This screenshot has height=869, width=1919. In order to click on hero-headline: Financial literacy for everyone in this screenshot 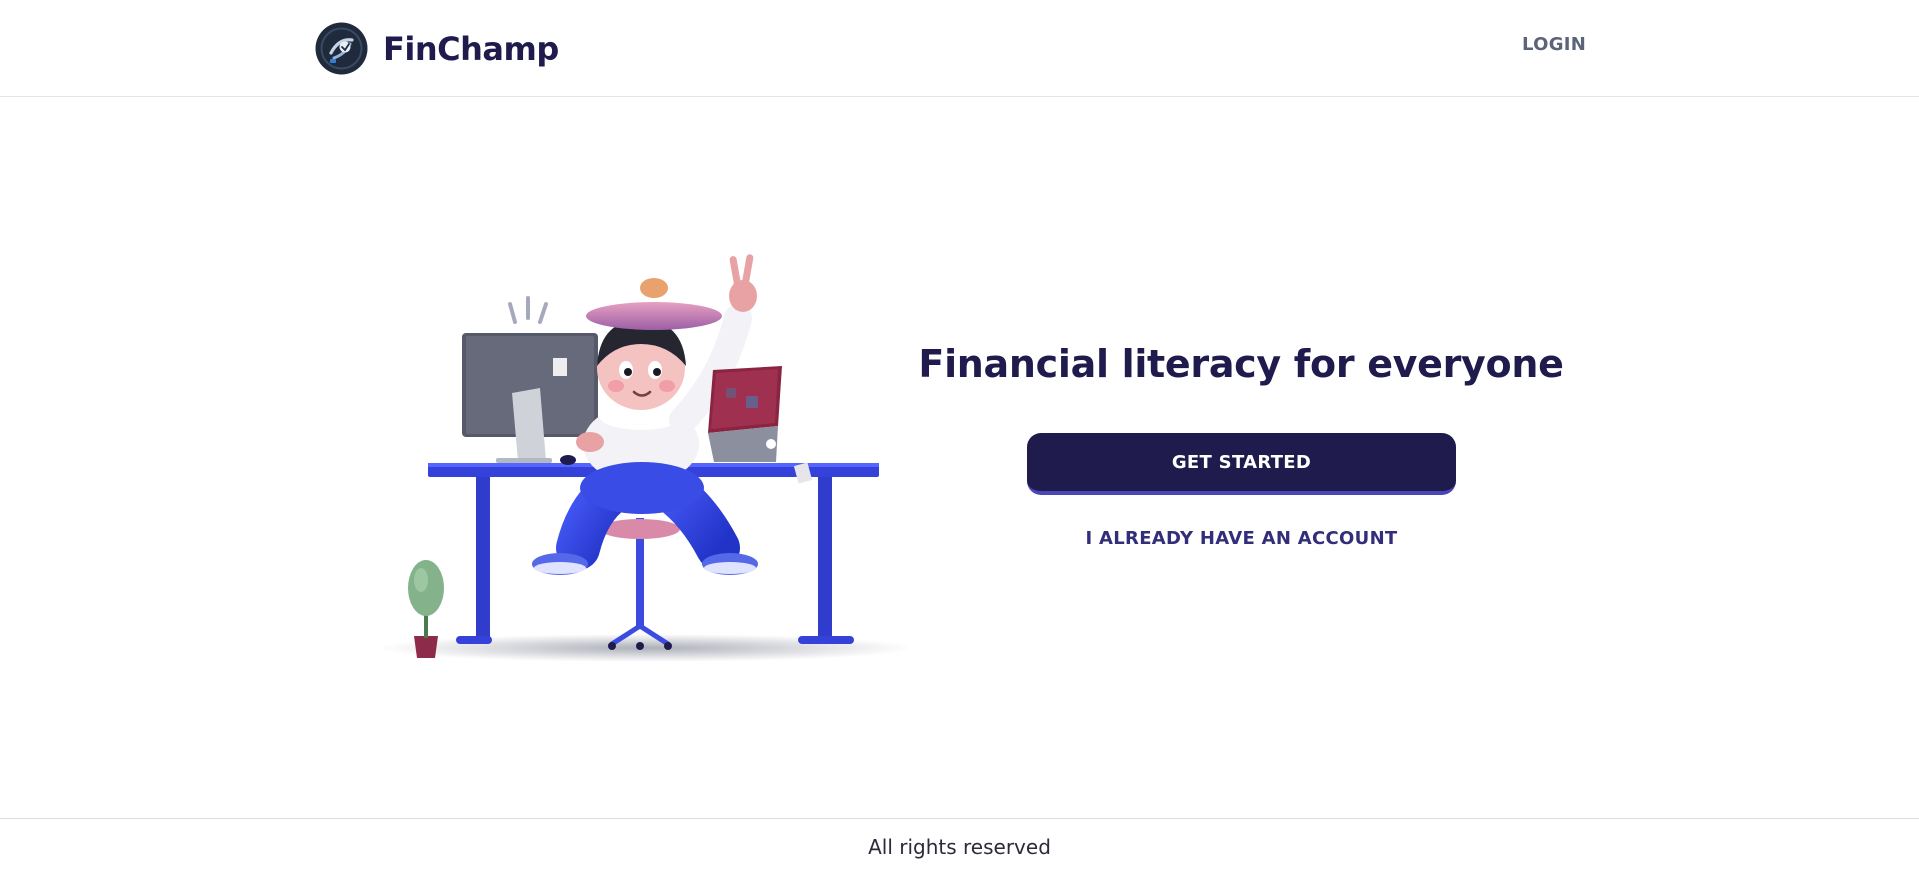, I will do `click(1241, 364)`.